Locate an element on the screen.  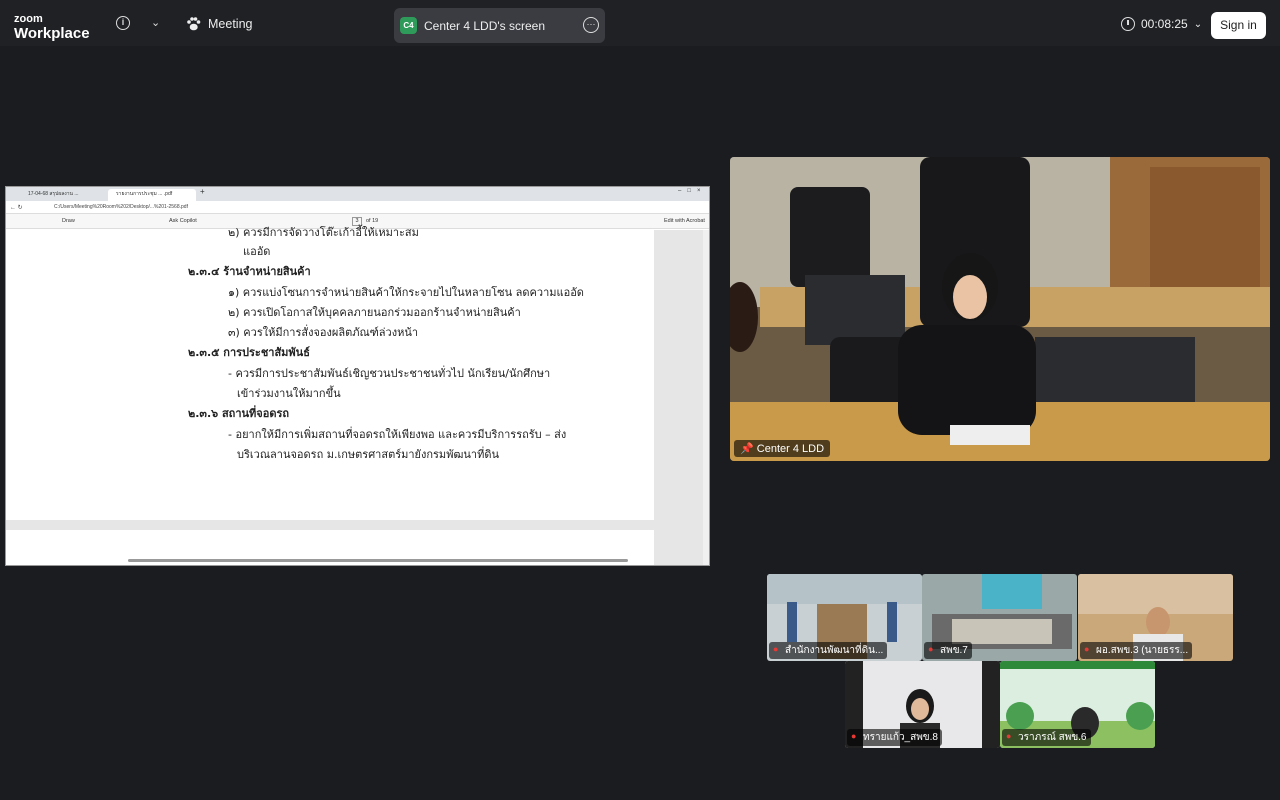
draw-button: Draw is located at coordinates (68, 221).